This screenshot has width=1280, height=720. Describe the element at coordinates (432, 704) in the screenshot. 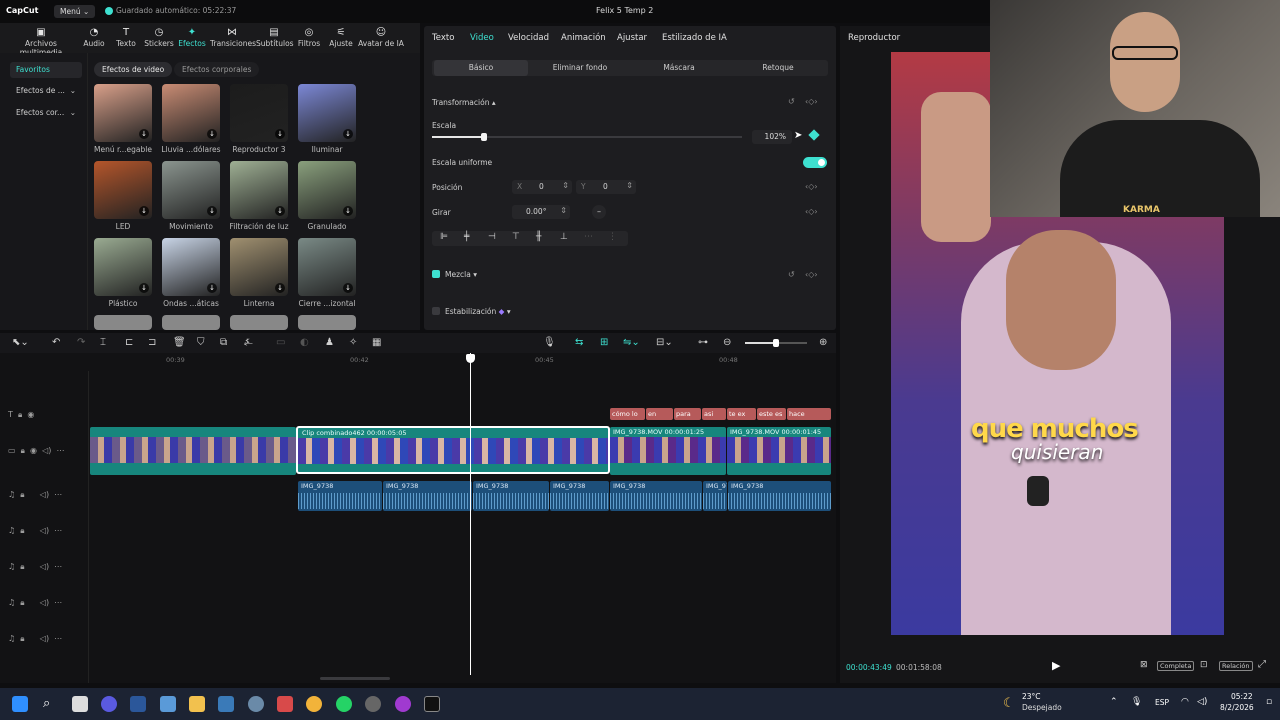

I see `capcut-taskbar-icon` at that location.